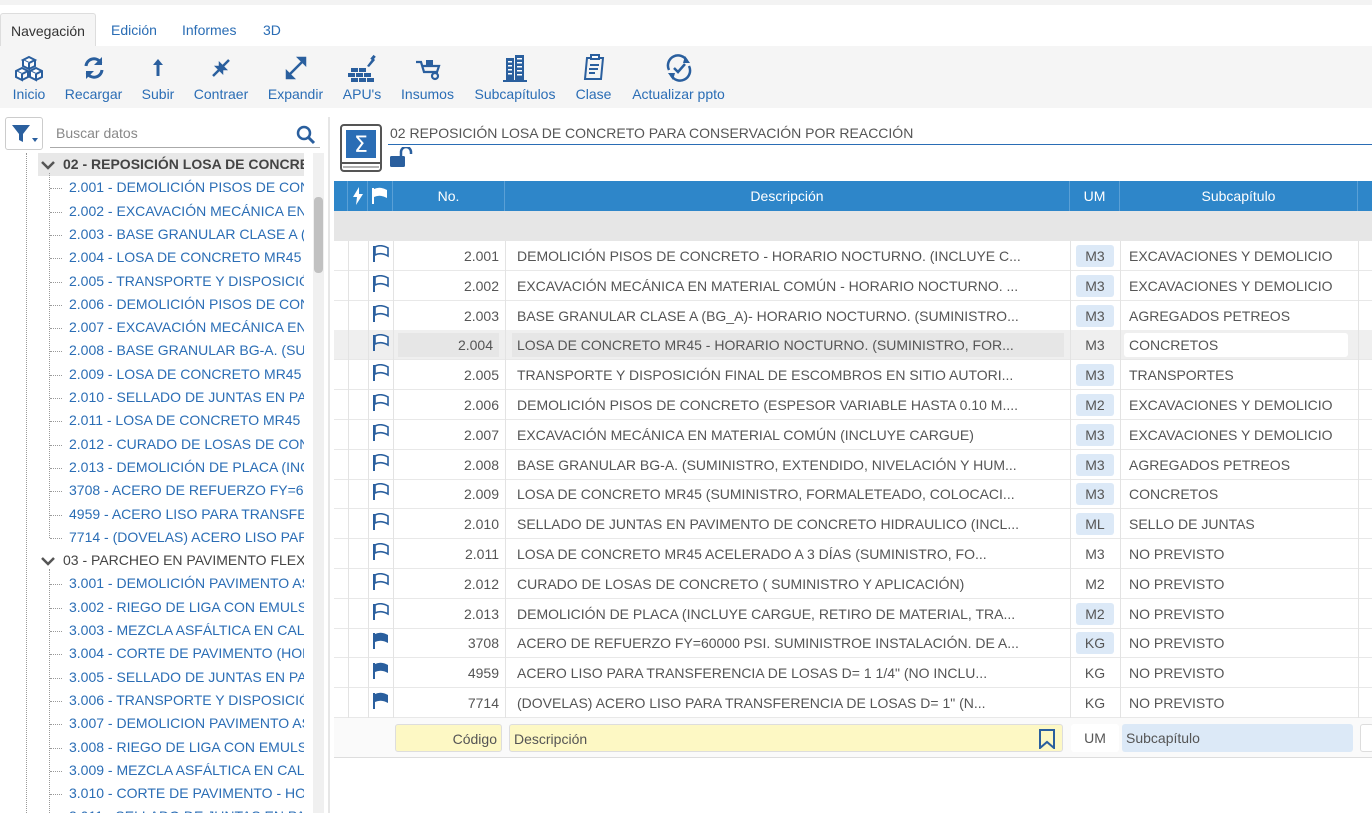 The width and height of the screenshot is (1372, 813). What do you see at coordinates (380, 196) in the screenshot?
I see `header-flag` at bounding box center [380, 196].